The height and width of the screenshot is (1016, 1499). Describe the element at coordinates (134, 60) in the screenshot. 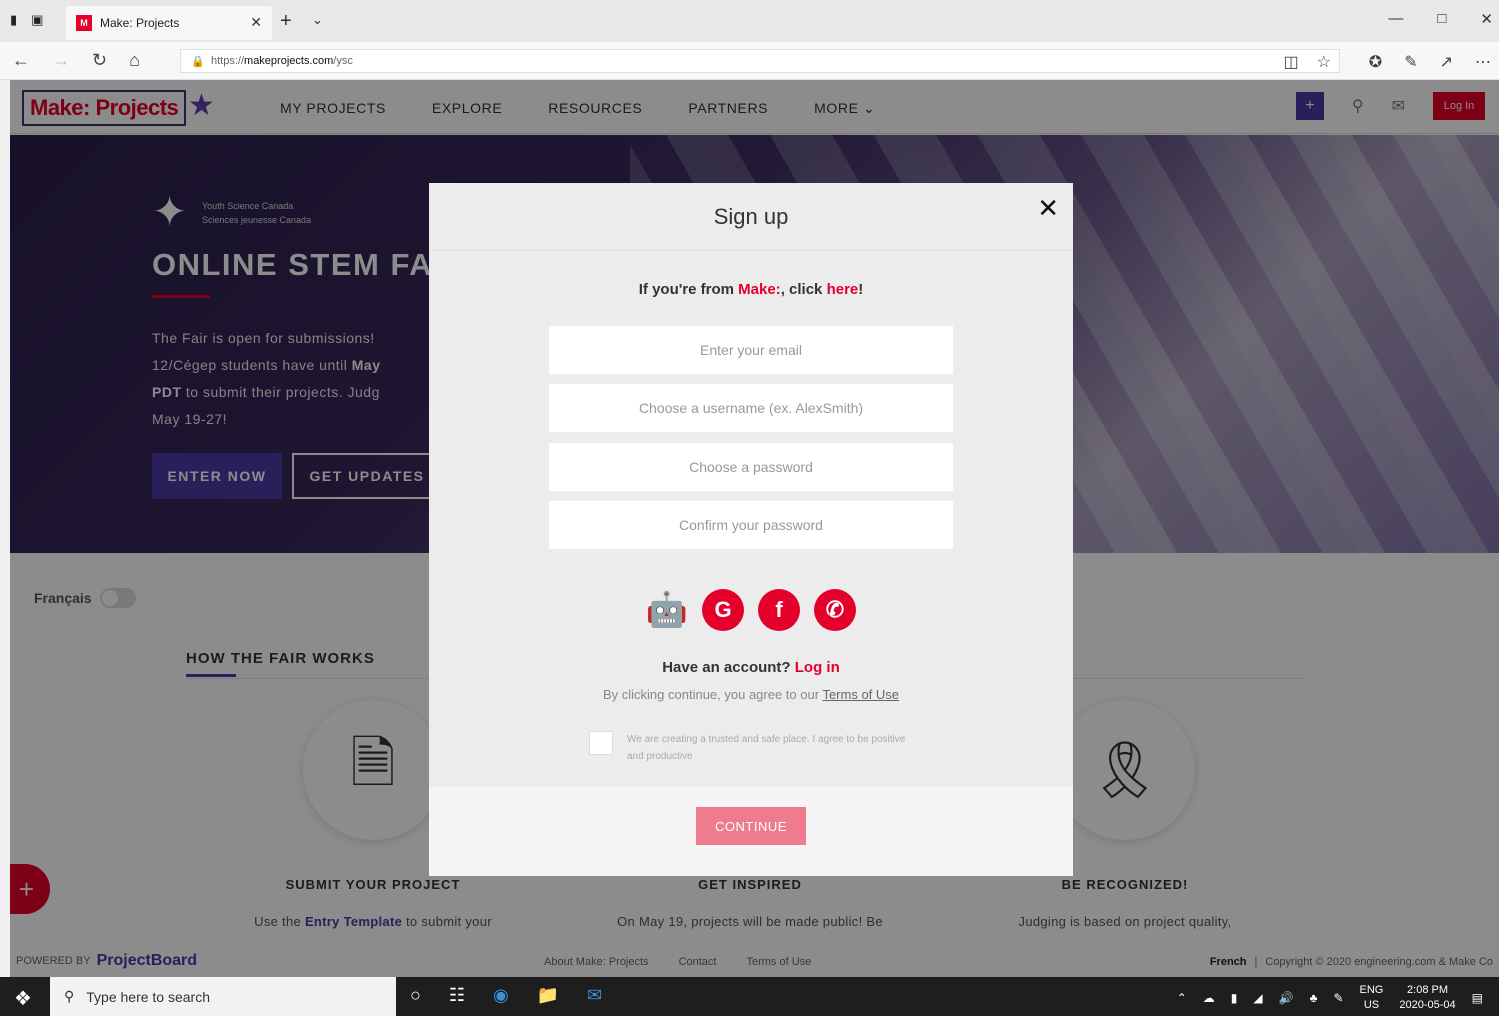

I see `home-icon: ⌂` at that location.